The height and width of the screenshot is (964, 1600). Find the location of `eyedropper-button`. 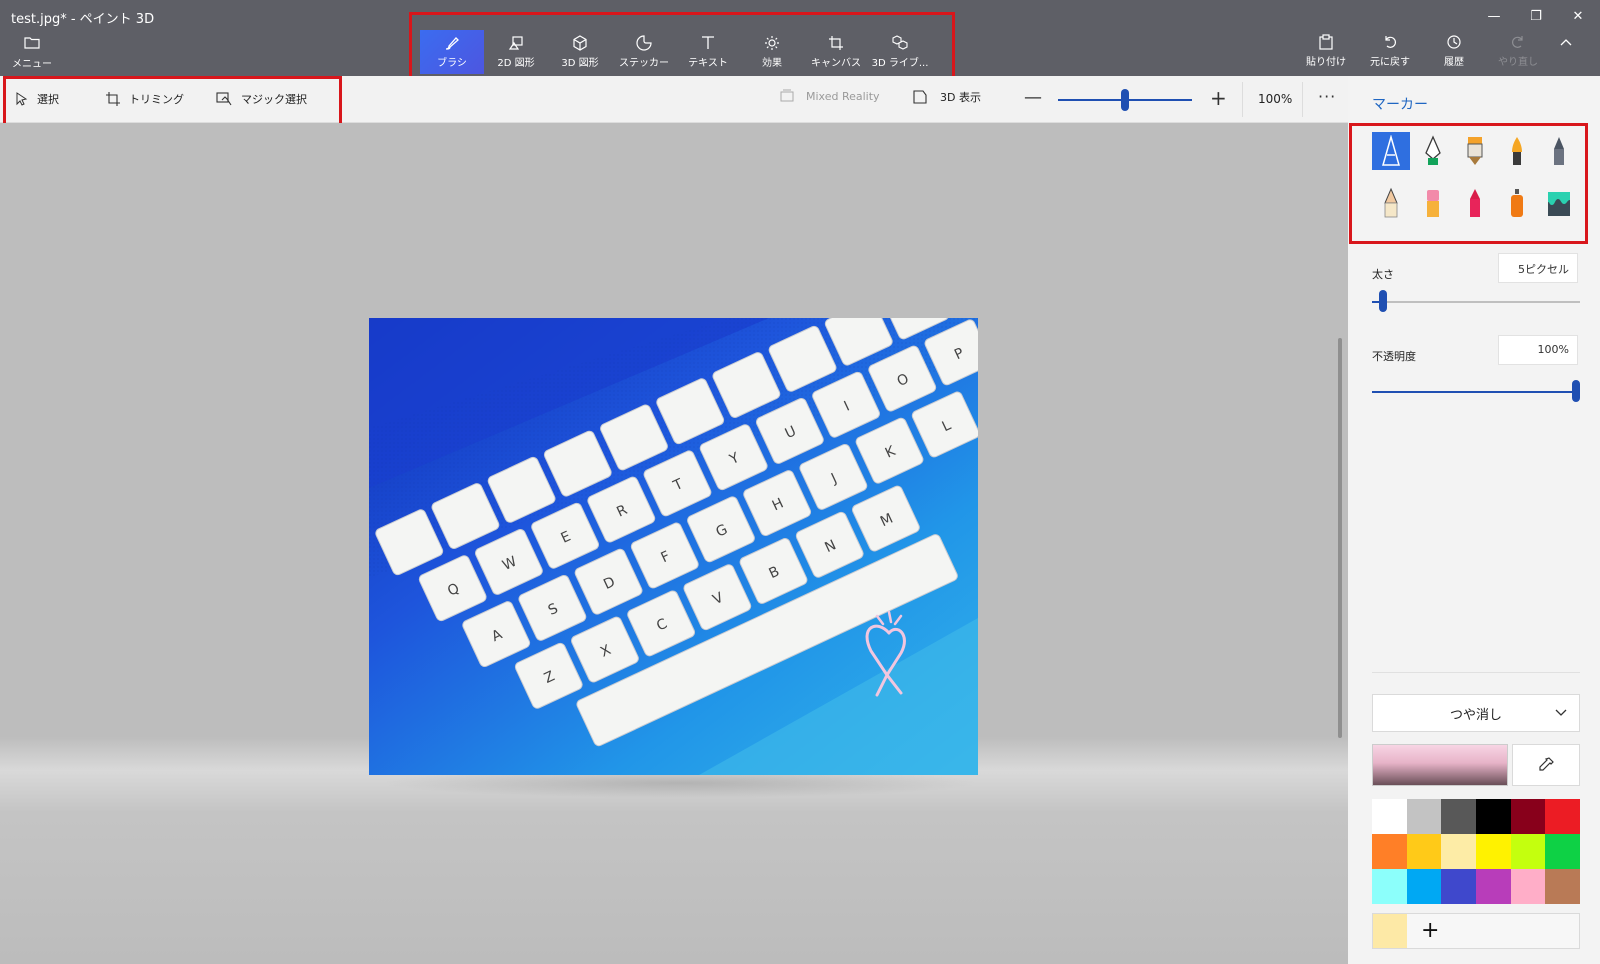

eyedropper-button is located at coordinates (1546, 765).